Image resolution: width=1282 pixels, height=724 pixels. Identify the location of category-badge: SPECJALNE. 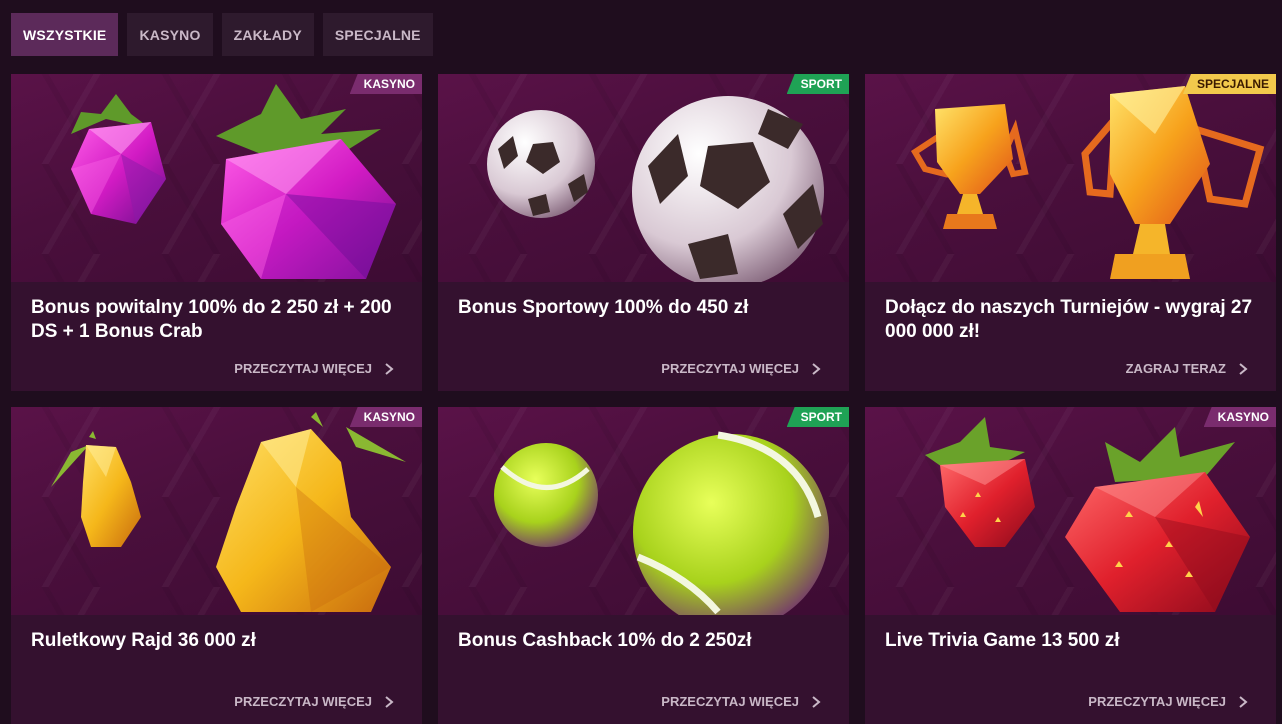
(1229, 84).